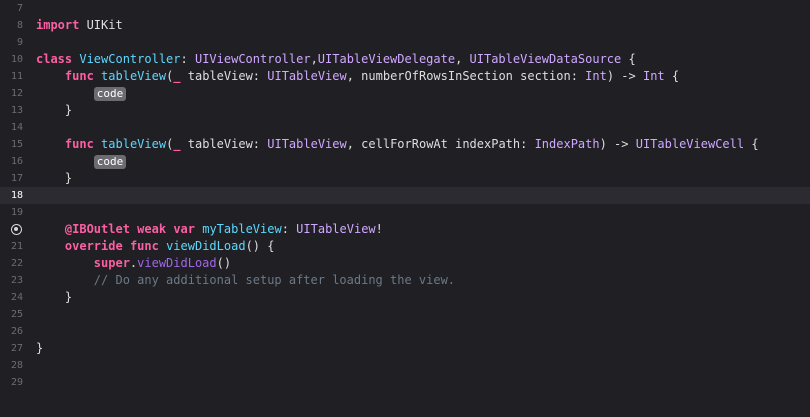 This screenshot has height=417, width=810. I want to click on code-token: ViewController, so click(130, 59).